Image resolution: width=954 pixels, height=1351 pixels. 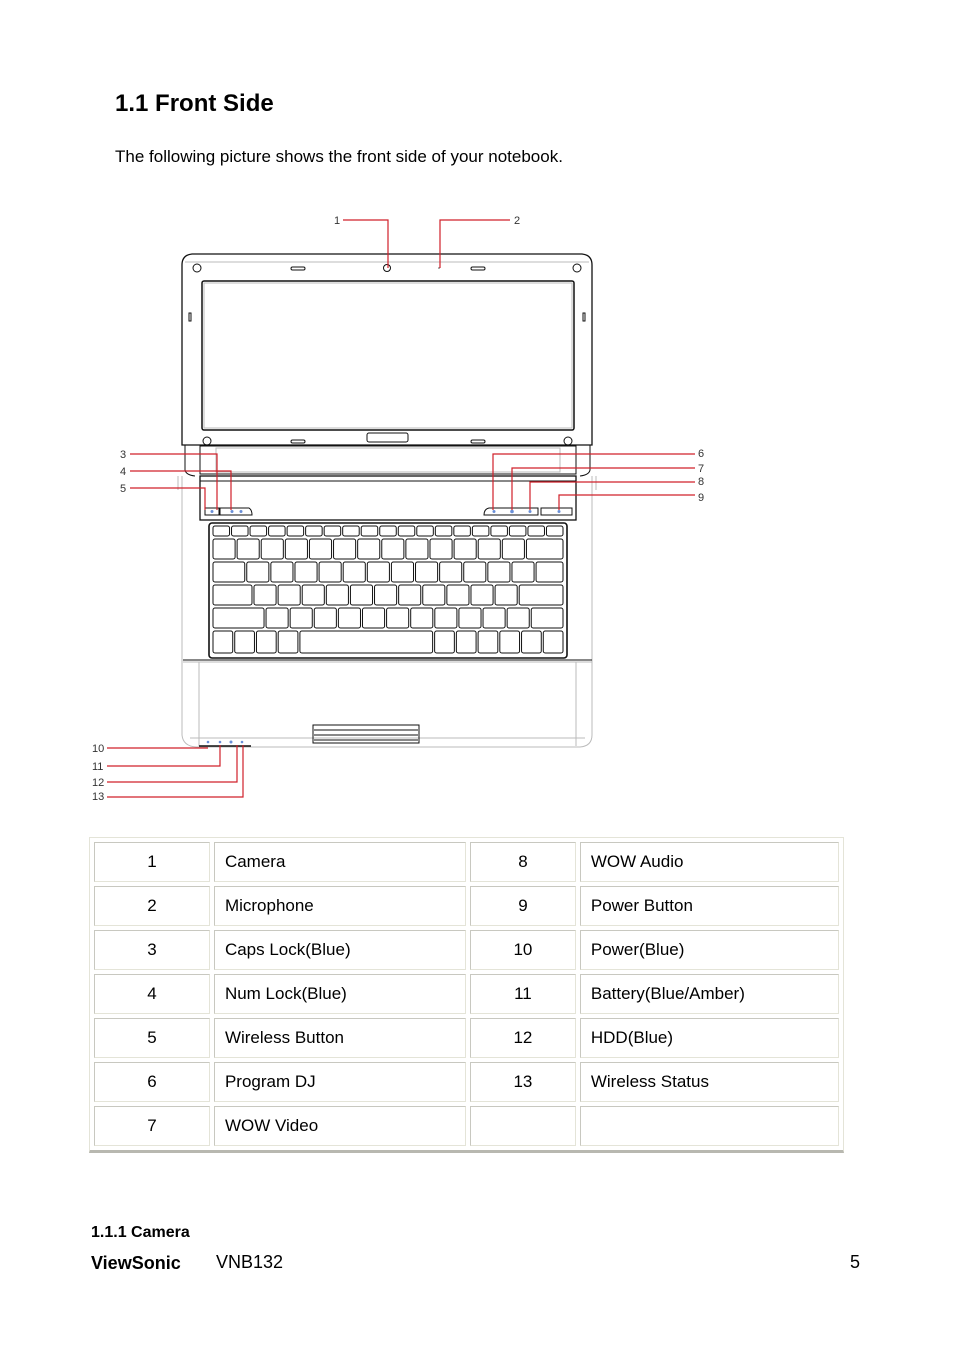 What do you see at coordinates (339, 1038) in the screenshot?
I see `part-name-cell: Wireless Button` at bounding box center [339, 1038].